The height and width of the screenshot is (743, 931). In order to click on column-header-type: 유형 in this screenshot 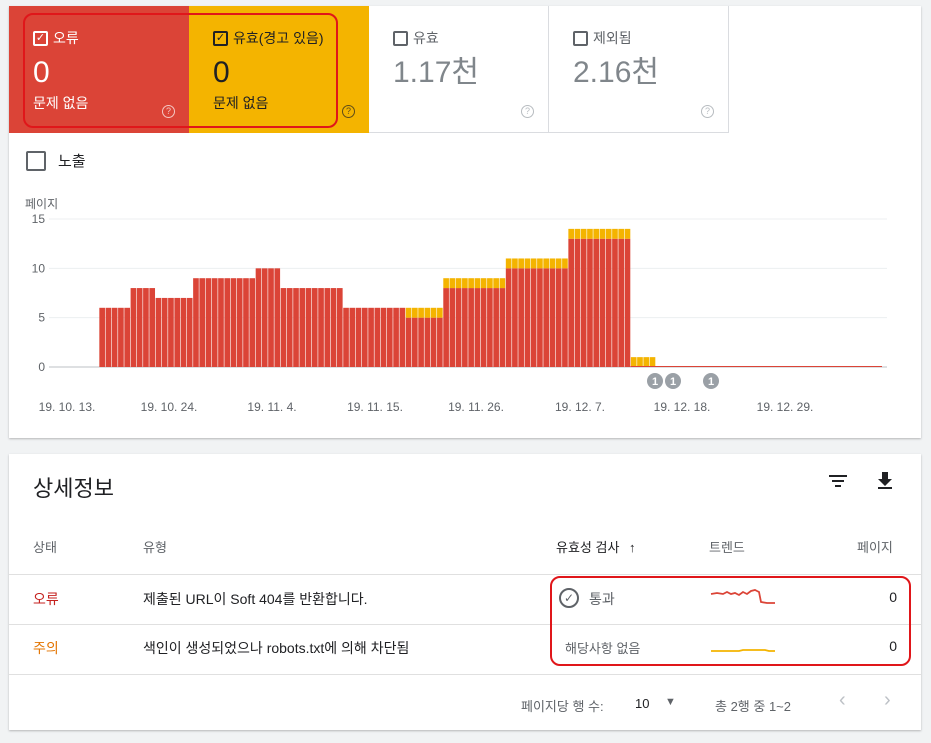, I will do `click(155, 546)`.